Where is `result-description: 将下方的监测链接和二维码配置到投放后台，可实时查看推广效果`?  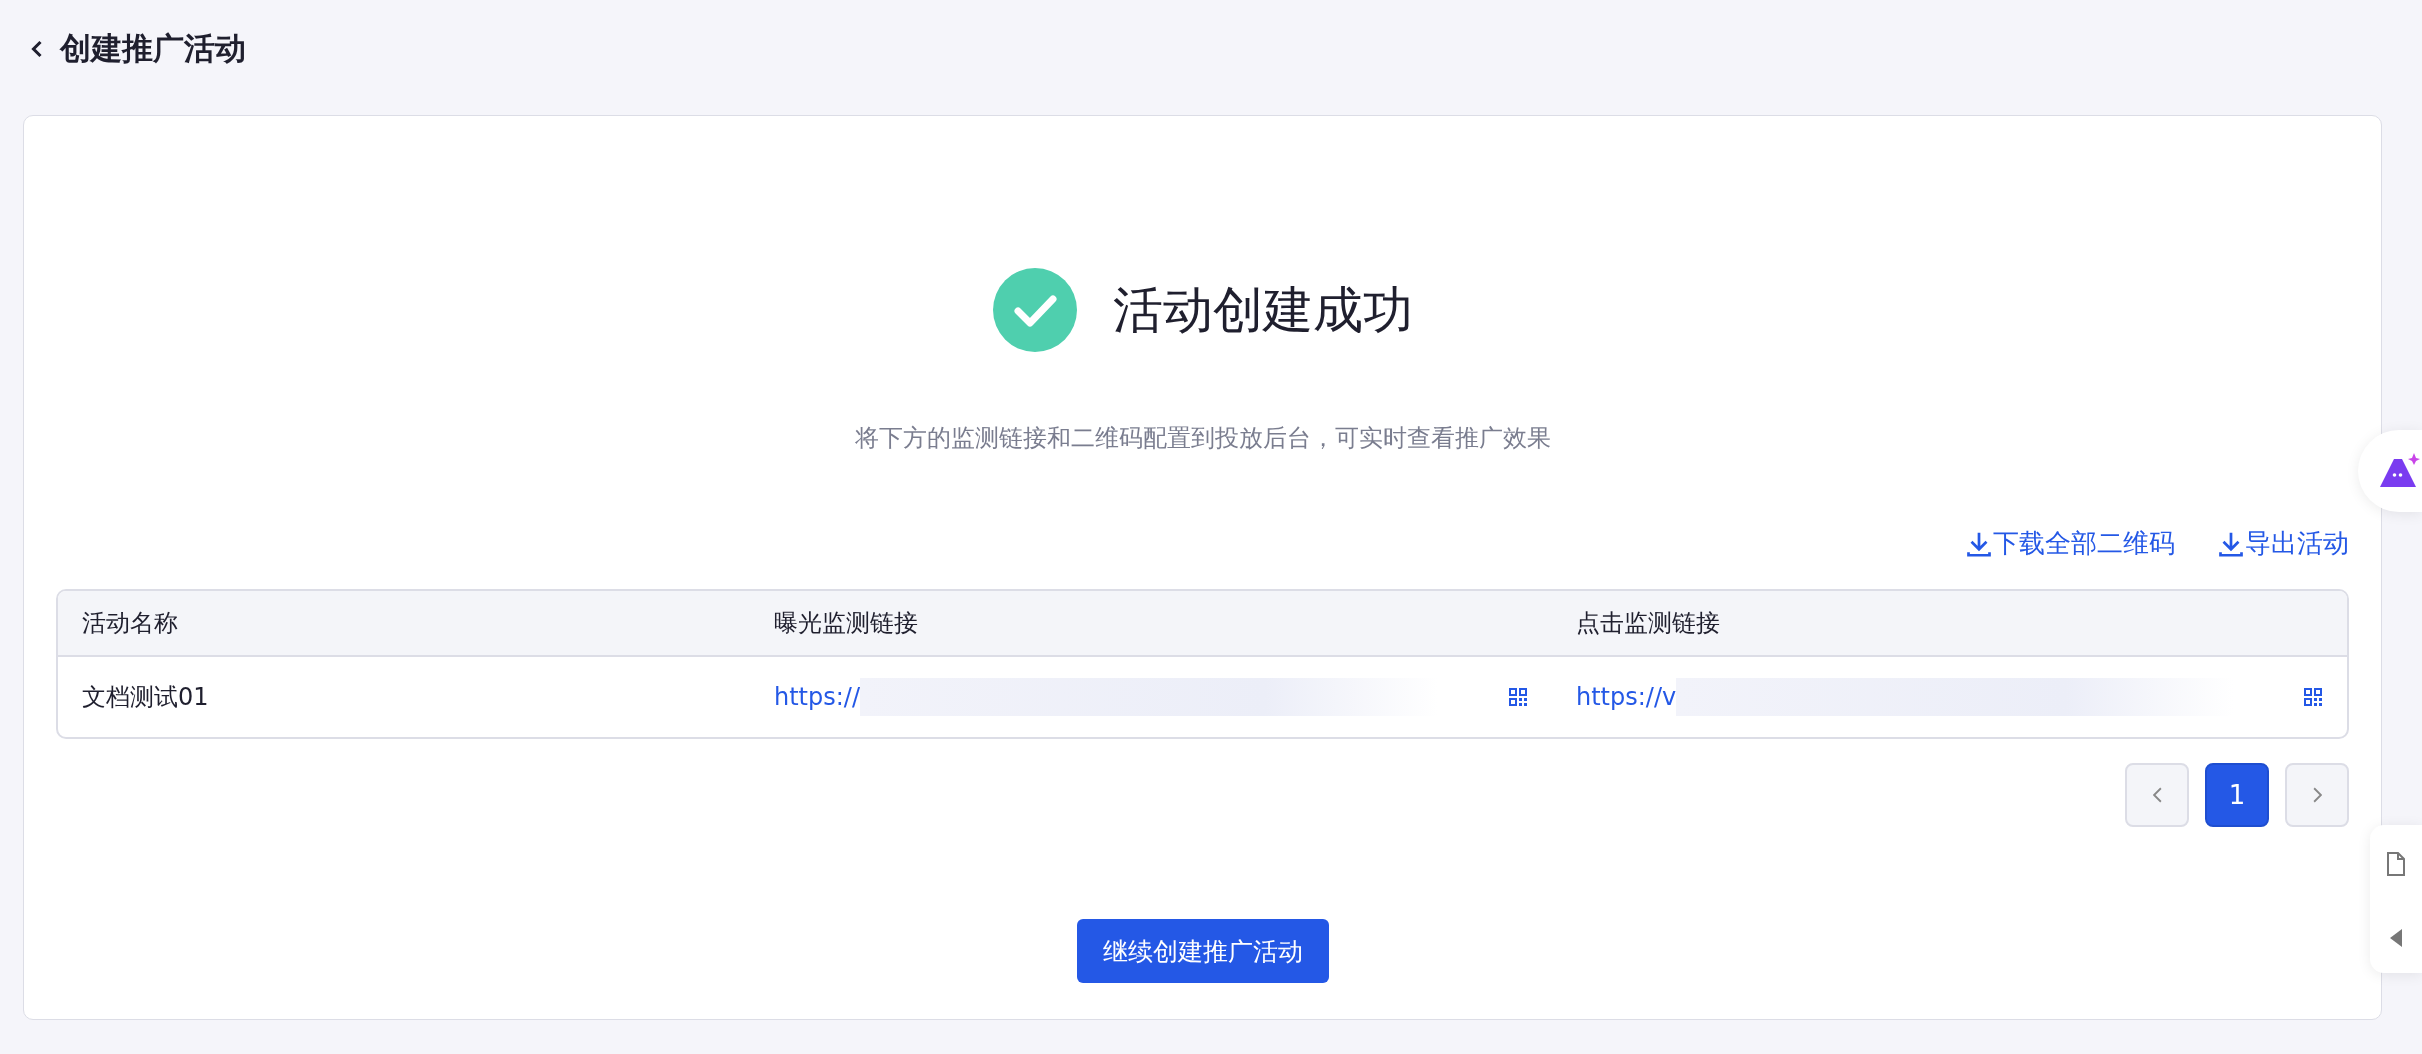 result-description: 将下方的监测链接和二维码配置到投放后台，可实时查看推广效果 is located at coordinates (1202, 438).